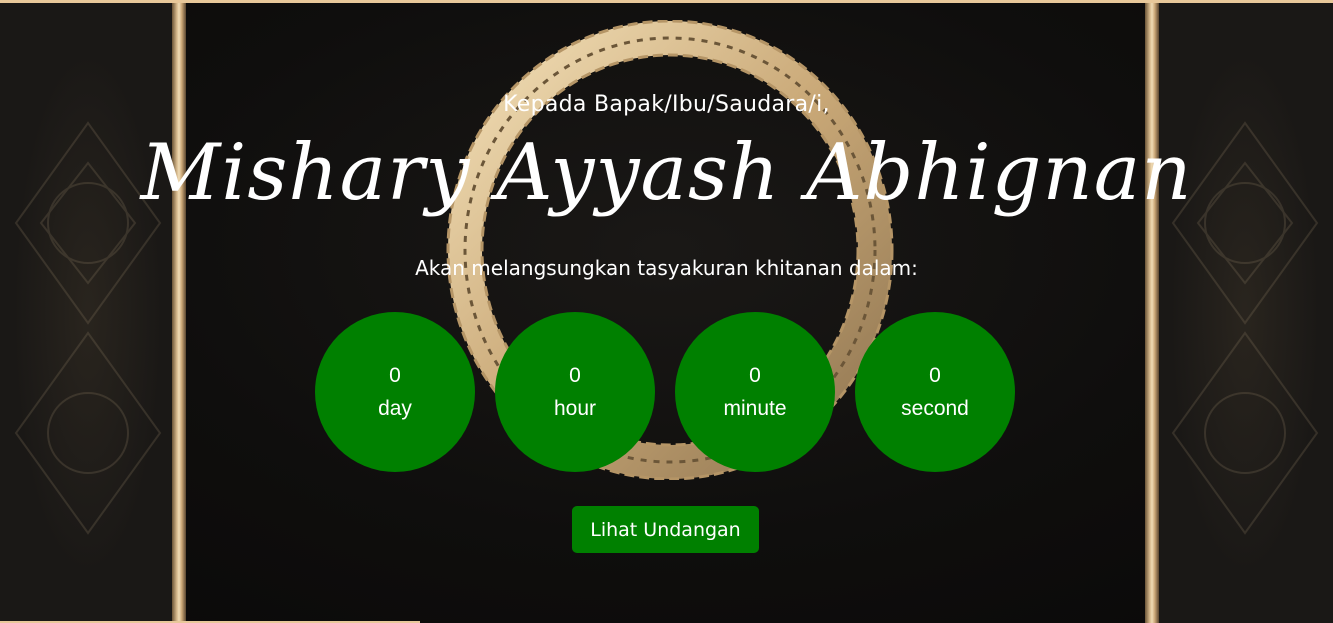 This screenshot has width=1333, height=623. I want to click on countdown-days-value: 0, so click(395, 375).